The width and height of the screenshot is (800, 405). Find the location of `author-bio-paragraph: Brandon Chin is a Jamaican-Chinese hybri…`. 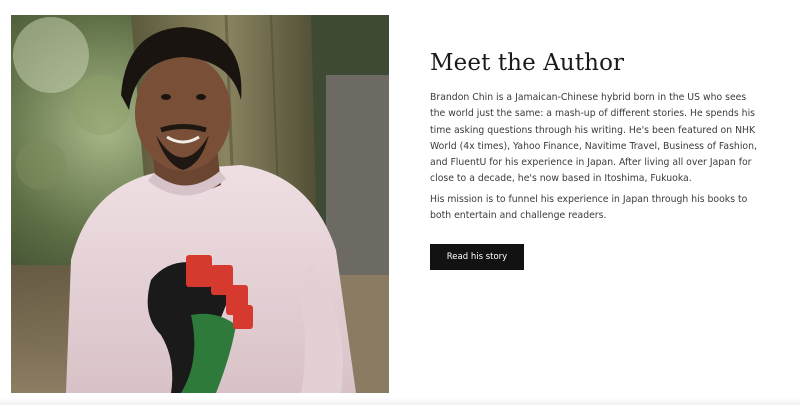

author-bio-paragraph: Brandon Chin is a Jamaican-Chinese hybri… is located at coordinates (593, 138).